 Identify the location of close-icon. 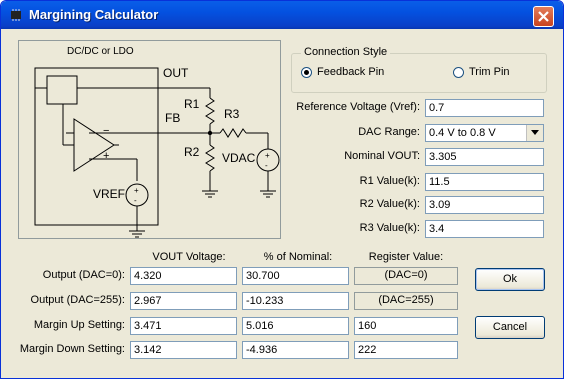
(543, 16).